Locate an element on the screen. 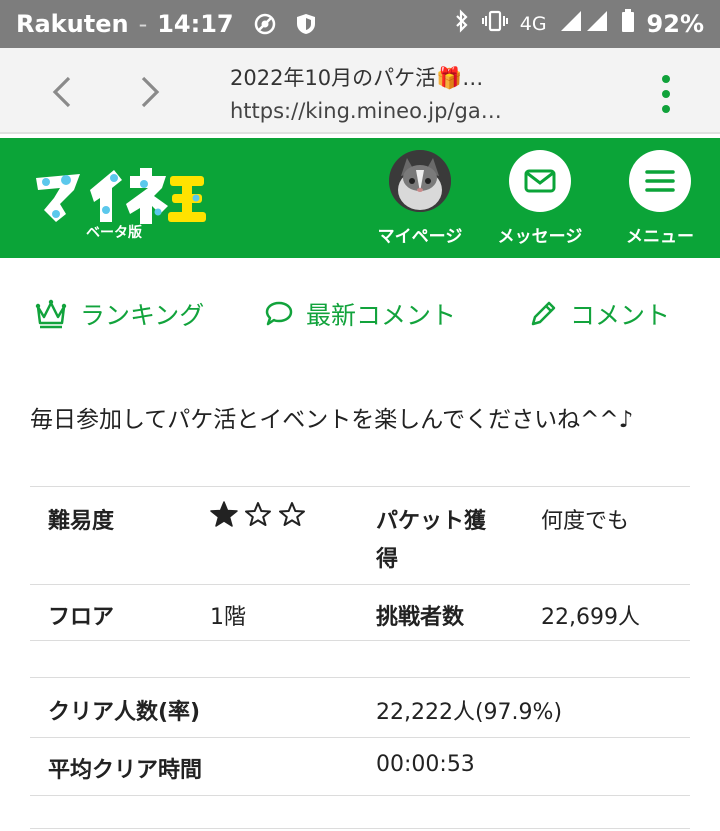 Image resolution: width=720 pixels, height=831 pixels. latest-comments-label: 最新コメント is located at coordinates (381, 315).